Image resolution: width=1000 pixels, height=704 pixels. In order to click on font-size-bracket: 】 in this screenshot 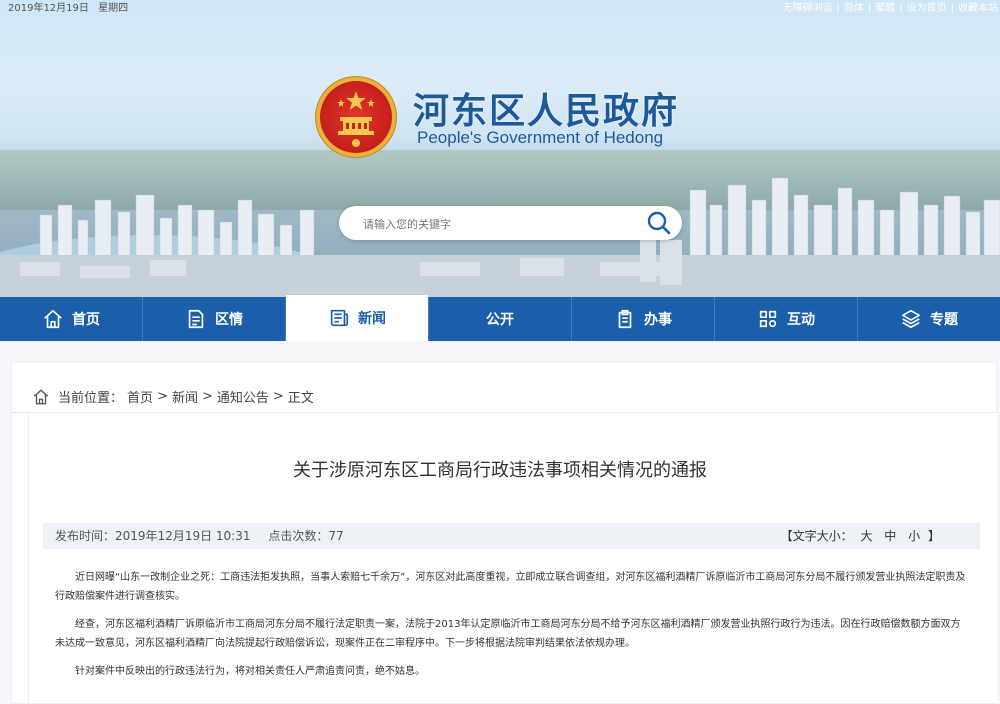, I will do `click(934, 536)`.